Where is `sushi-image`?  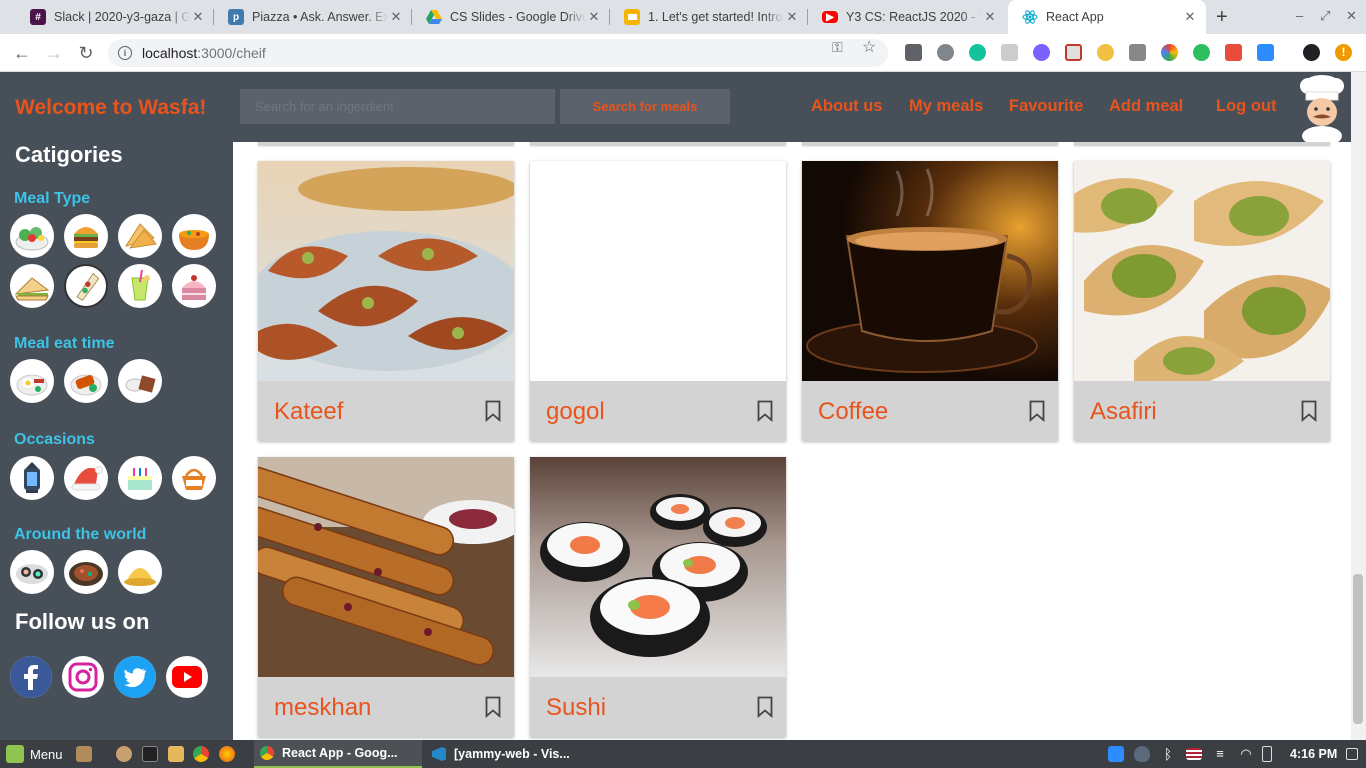 sushi-image is located at coordinates (658, 567).